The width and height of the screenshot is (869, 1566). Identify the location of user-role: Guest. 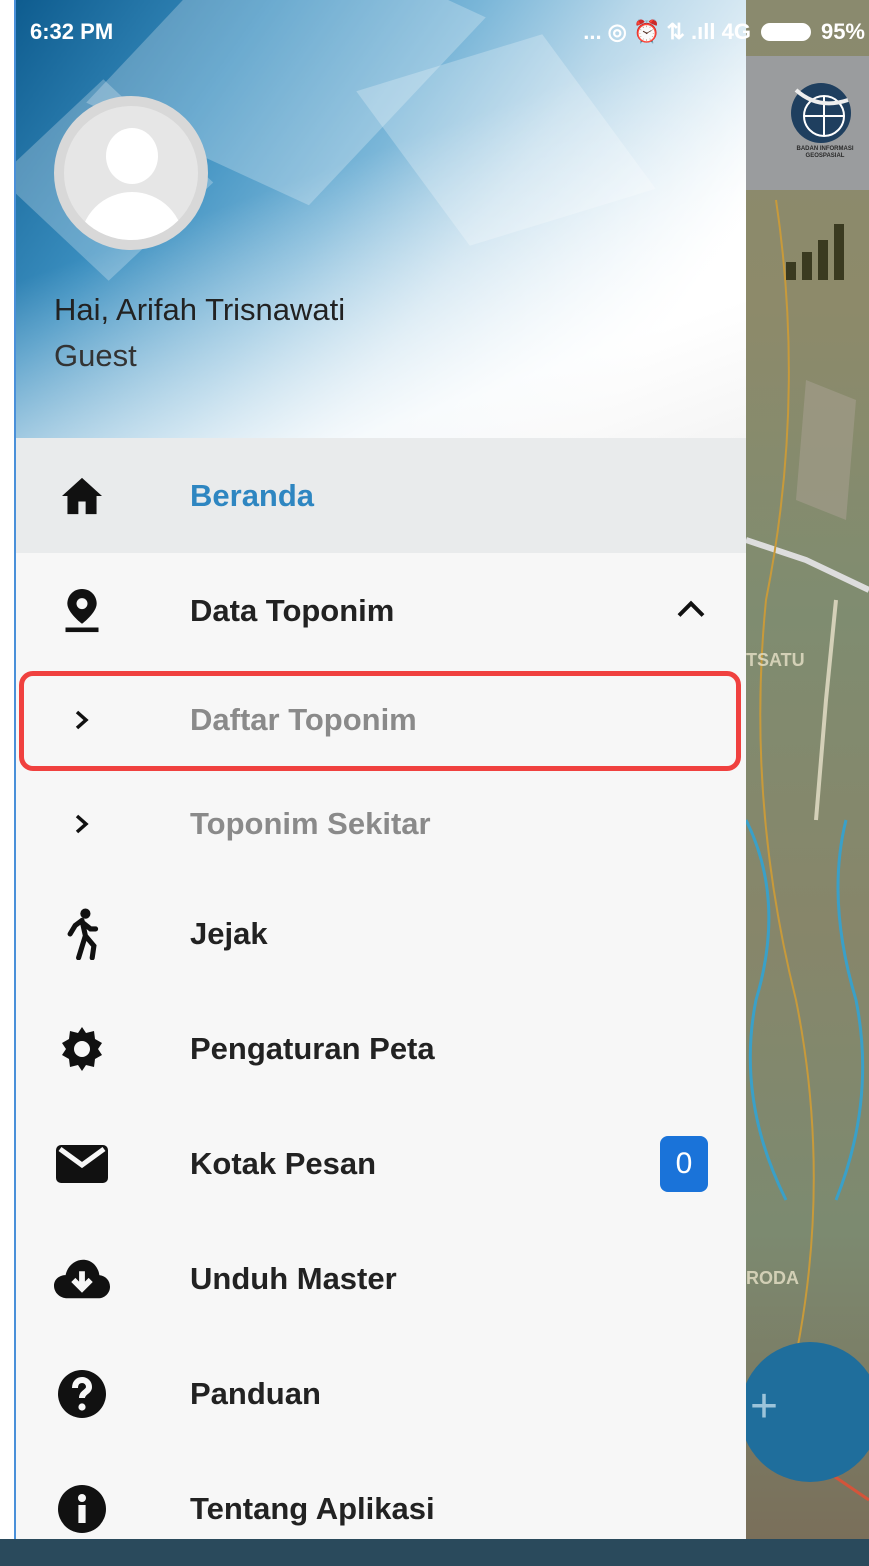
(95, 355).